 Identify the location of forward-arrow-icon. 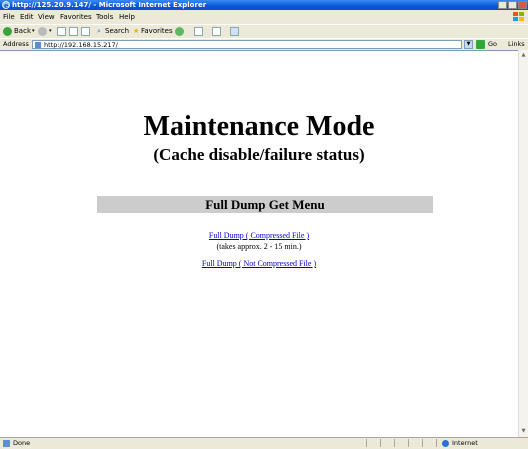
(42, 31).